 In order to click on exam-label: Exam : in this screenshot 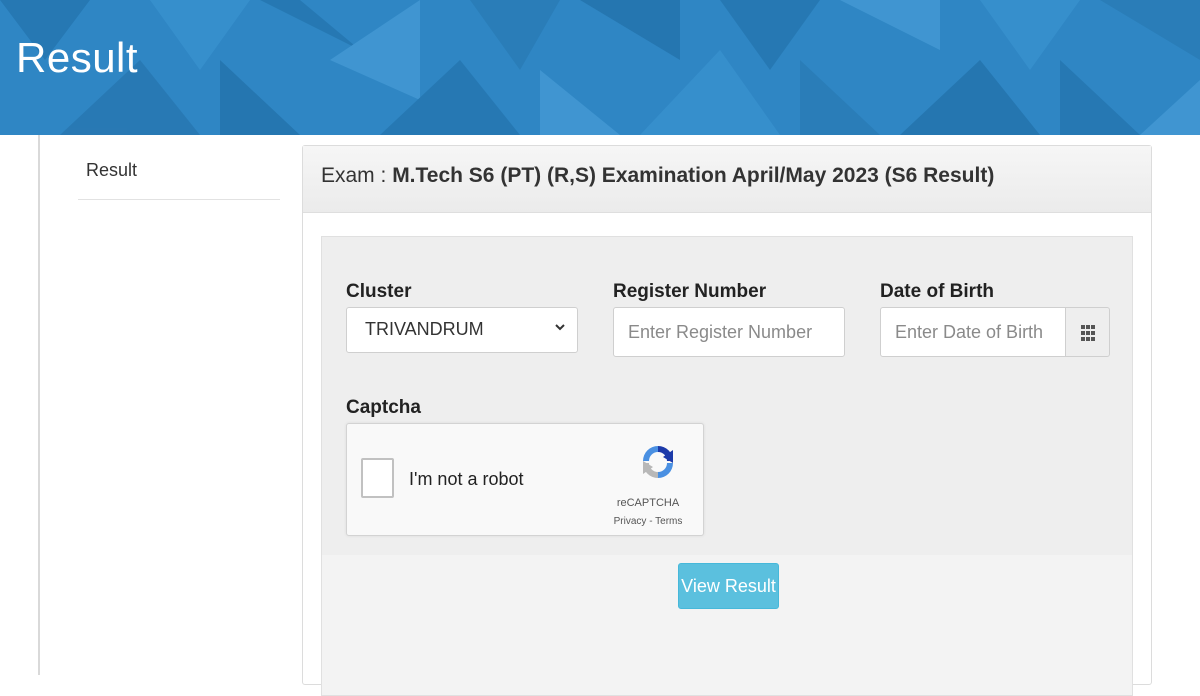, I will do `click(357, 175)`.